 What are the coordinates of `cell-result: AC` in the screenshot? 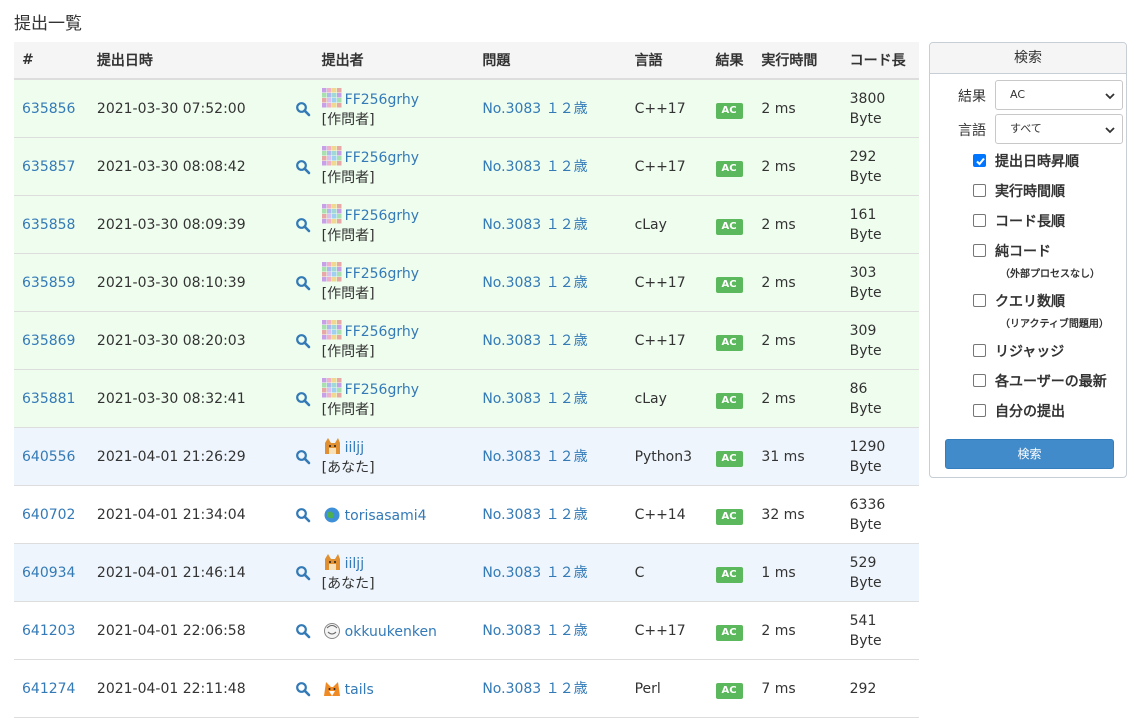 It's located at (730, 340).